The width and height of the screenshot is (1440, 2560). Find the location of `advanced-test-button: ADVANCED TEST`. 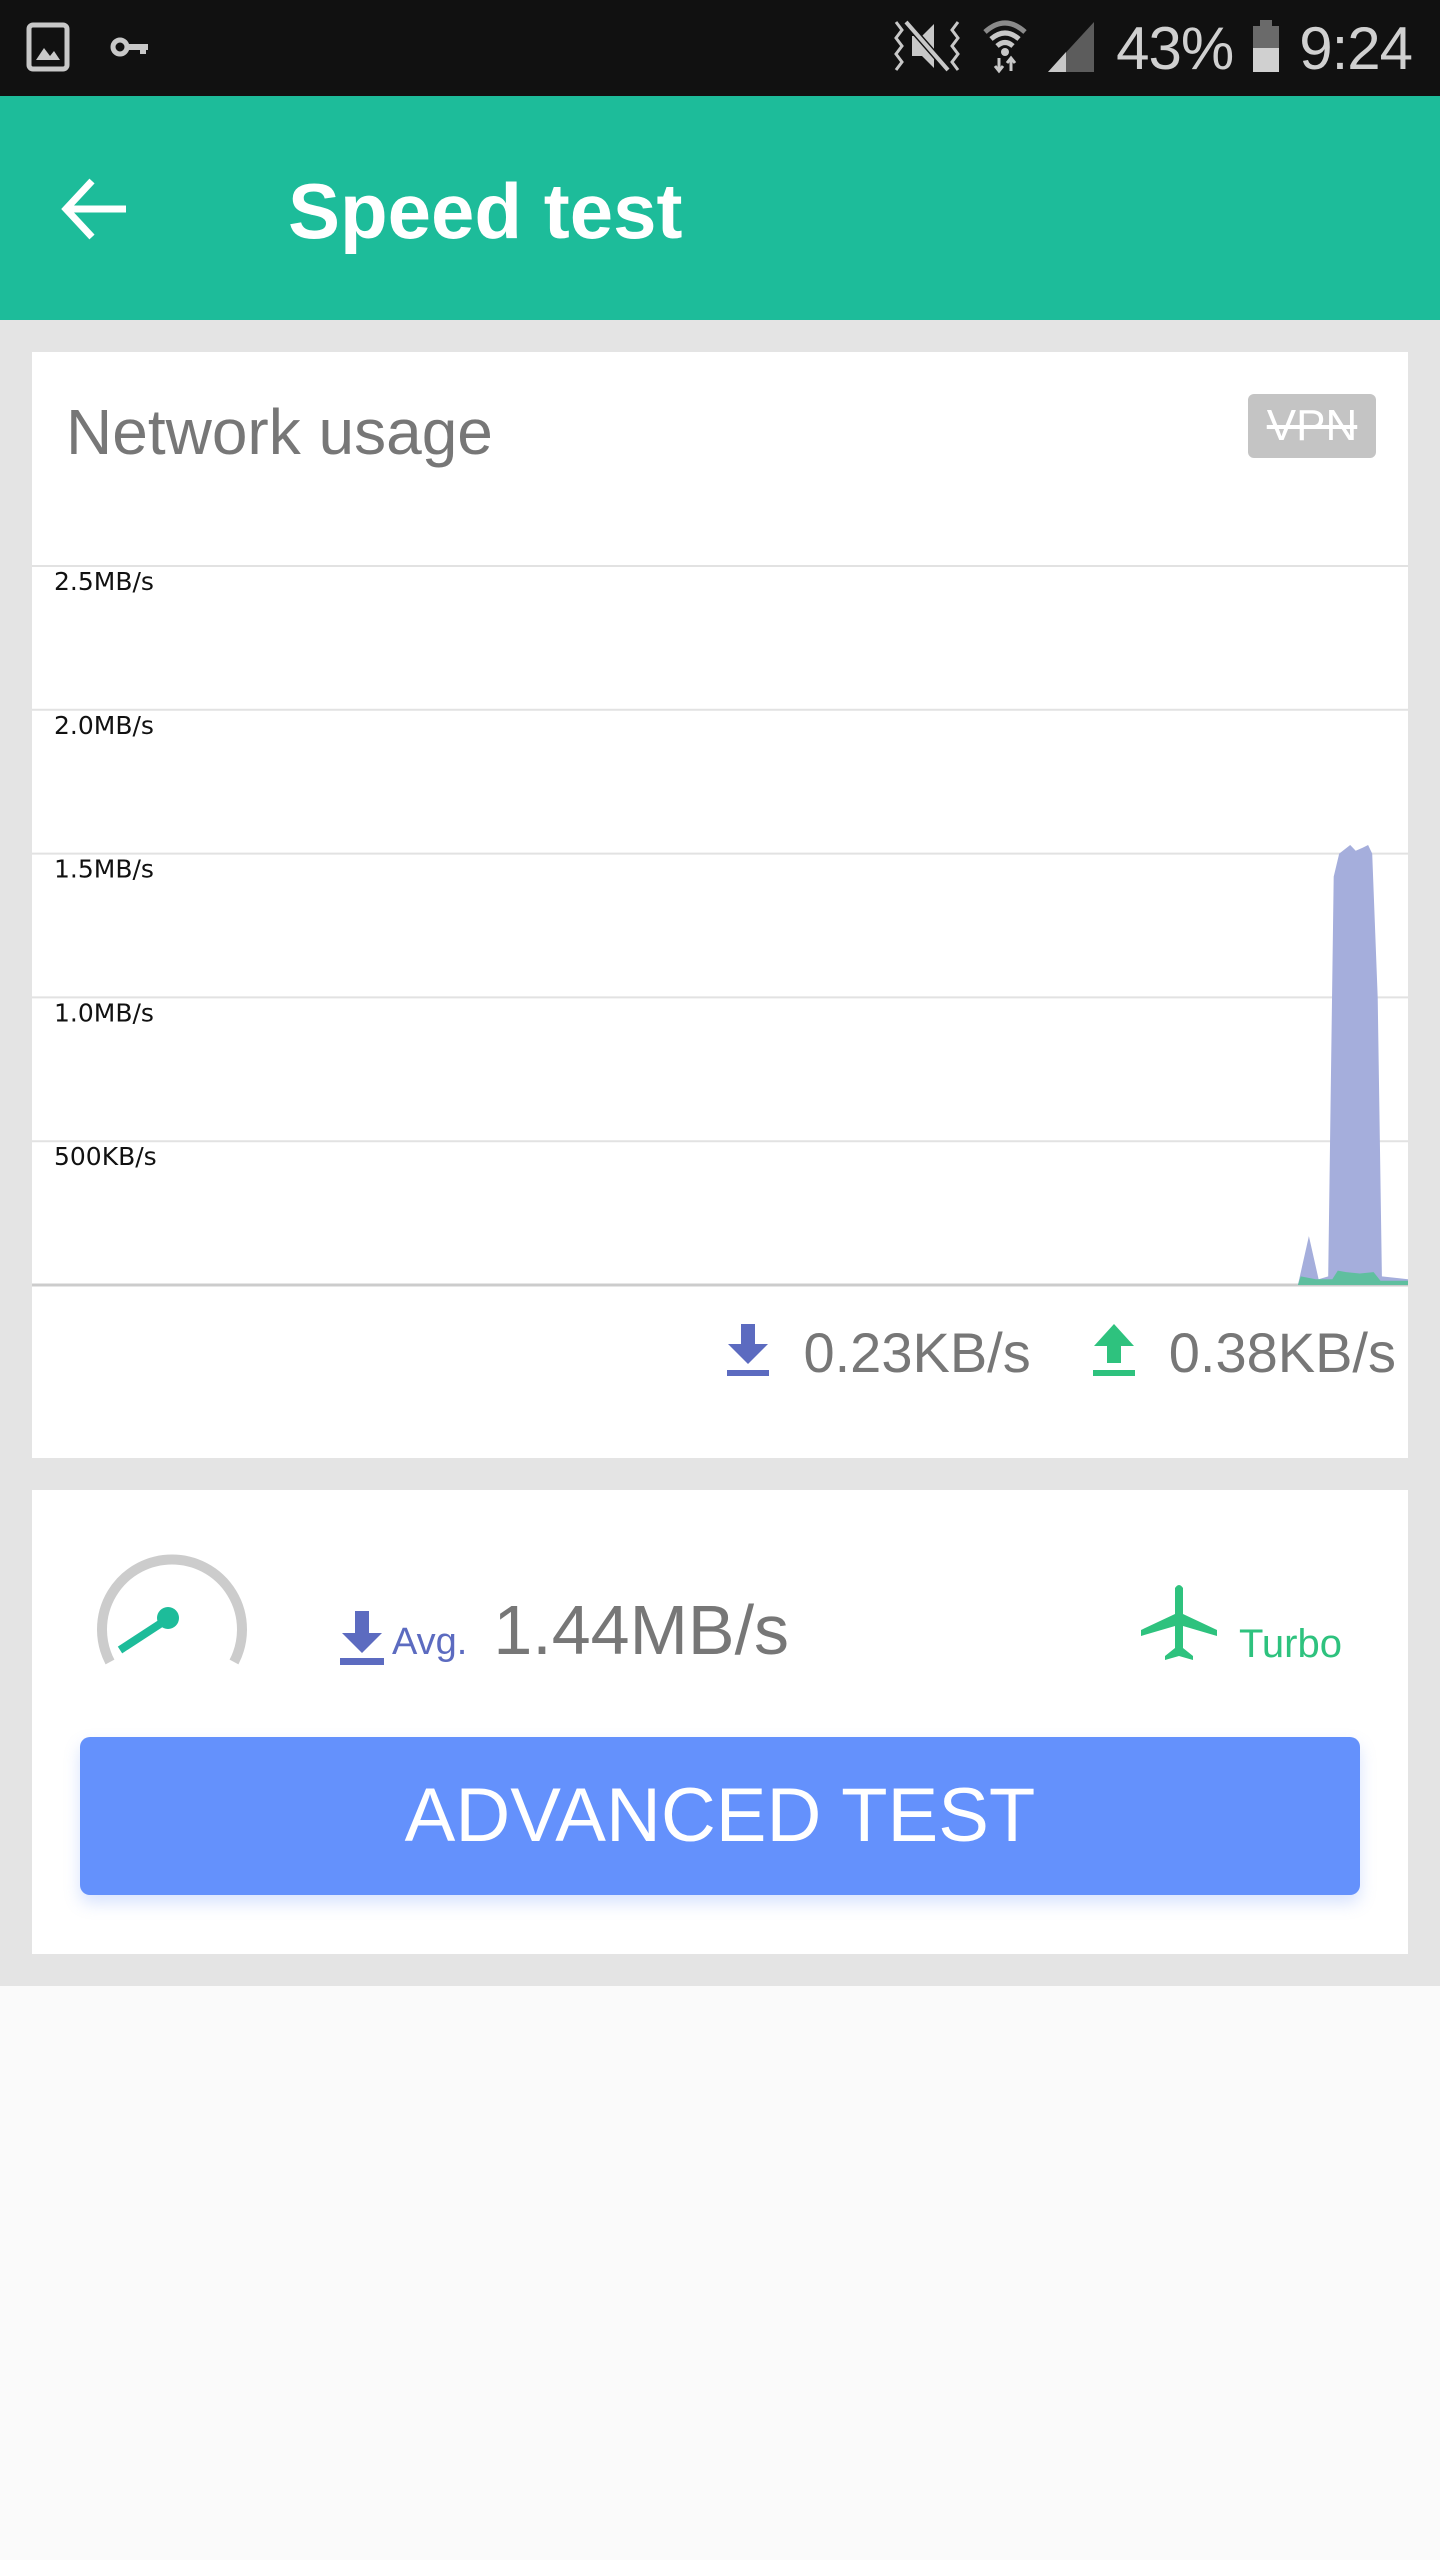

advanced-test-button: ADVANCED TEST is located at coordinates (720, 1816).